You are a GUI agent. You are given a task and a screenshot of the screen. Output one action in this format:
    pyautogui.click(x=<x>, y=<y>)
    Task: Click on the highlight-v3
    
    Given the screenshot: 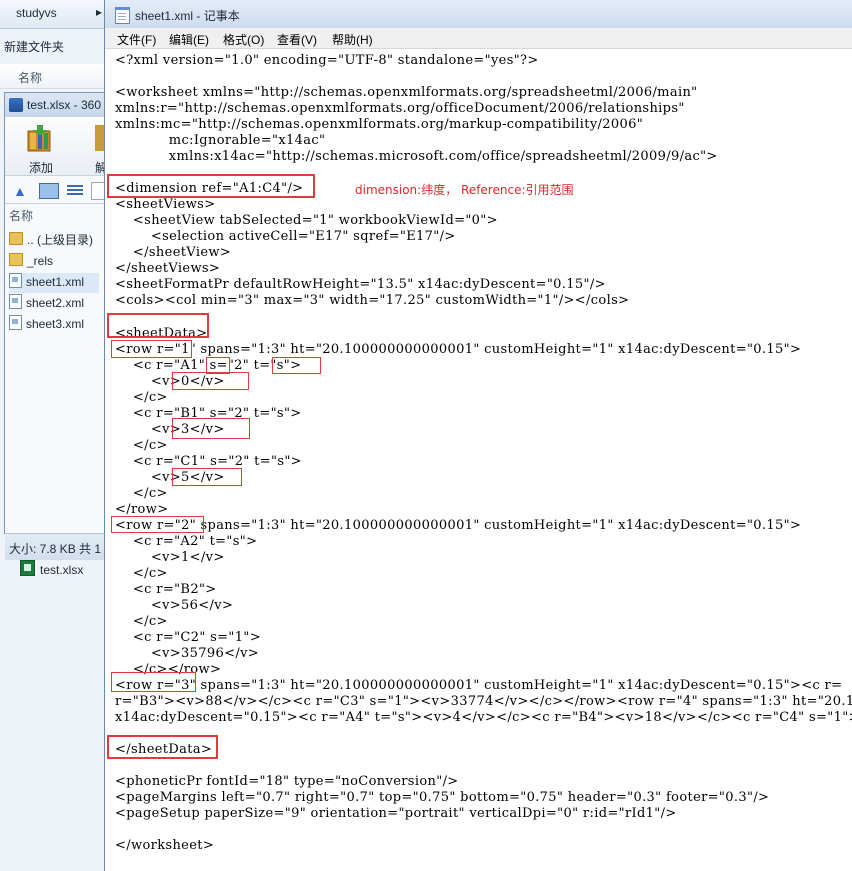 What is the action you would take?
    pyautogui.click(x=211, y=428)
    